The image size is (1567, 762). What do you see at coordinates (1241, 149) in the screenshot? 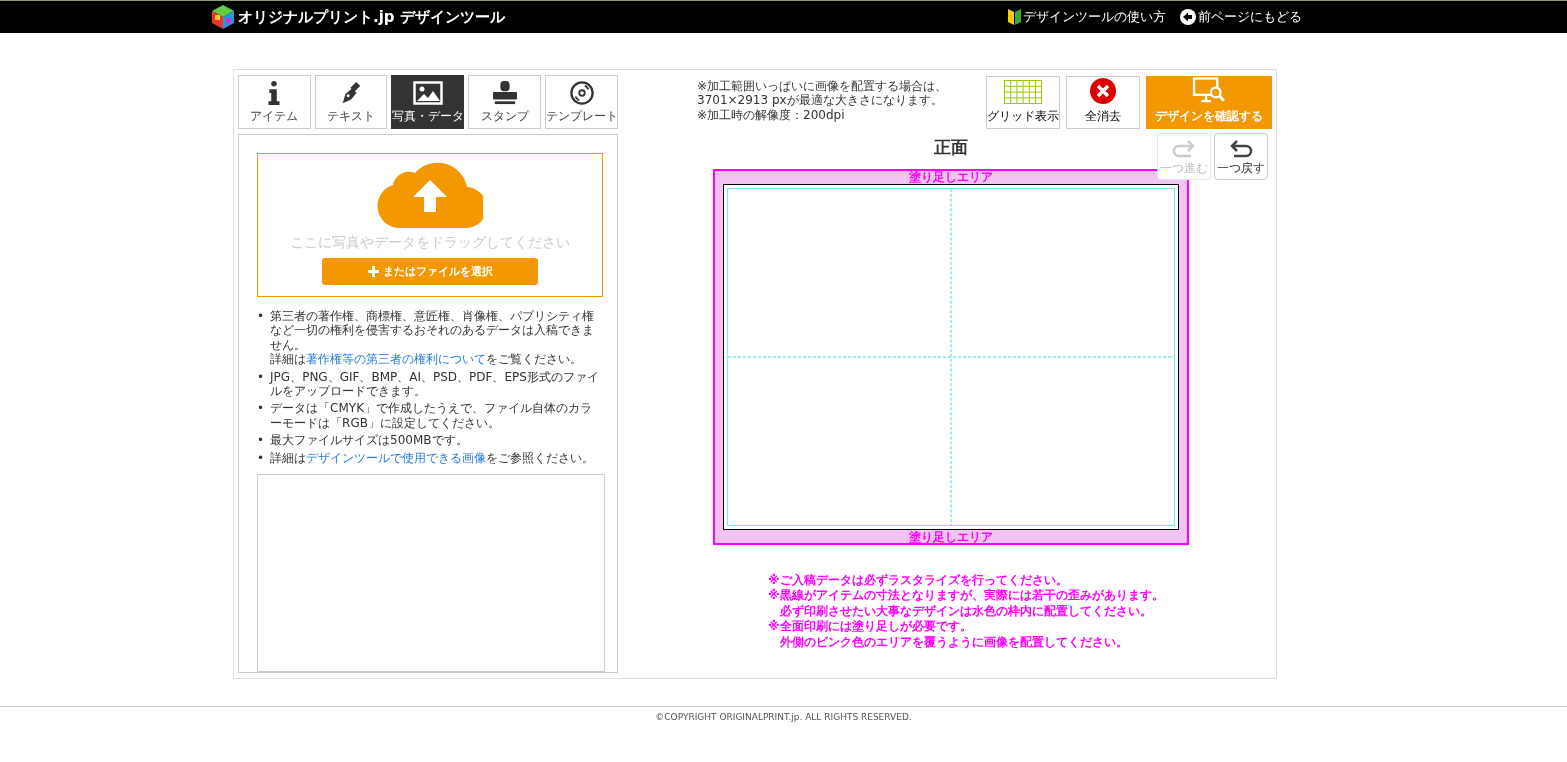
I see `undo-arrow-icon` at bounding box center [1241, 149].